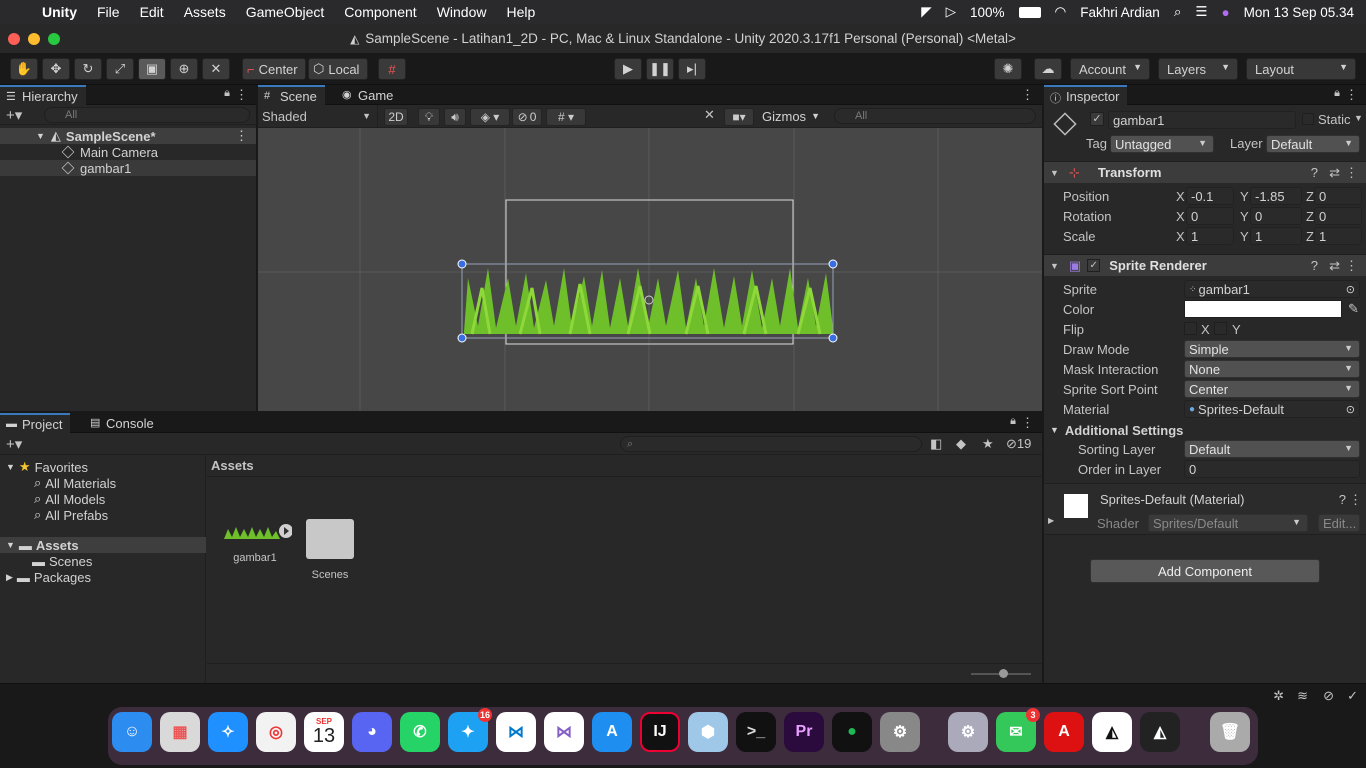 The height and width of the screenshot is (768, 1366). What do you see at coordinates (987, 12) in the screenshot?
I see `battery-percent: 100%` at bounding box center [987, 12].